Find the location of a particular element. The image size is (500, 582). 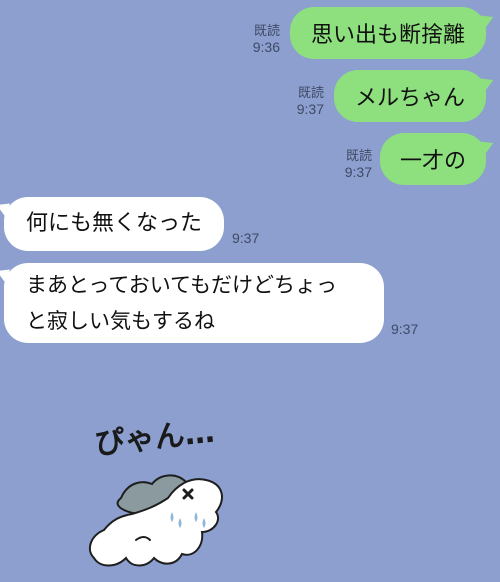

outgoing-message: 思い出も断捨離 is located at coordinates (388, 33).